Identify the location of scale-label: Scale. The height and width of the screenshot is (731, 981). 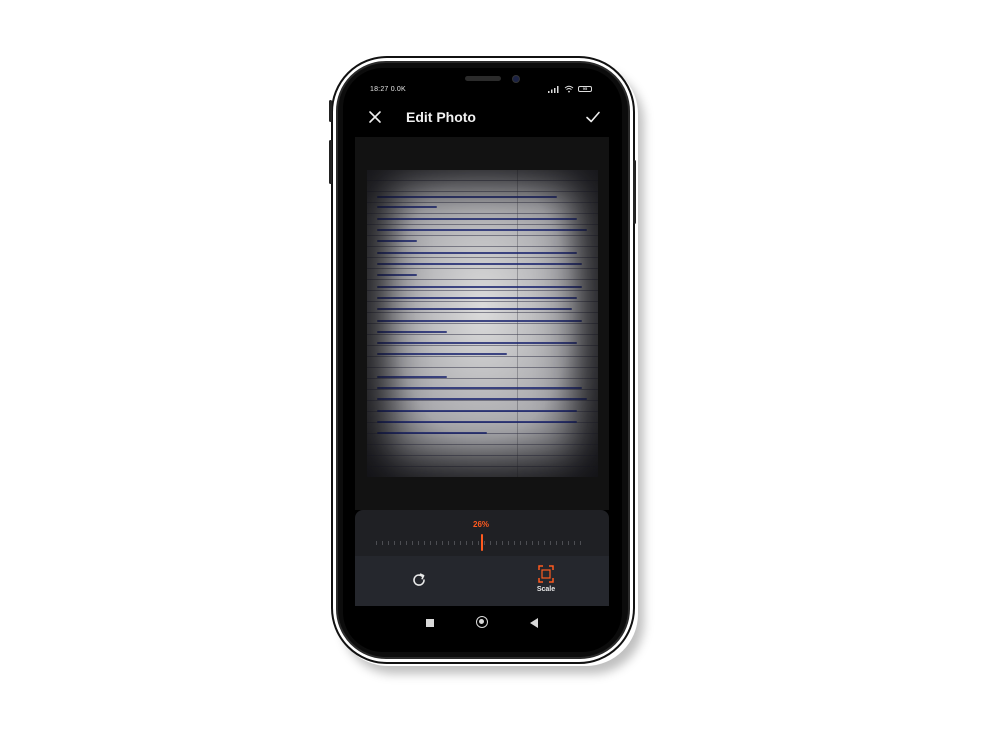
(546, 589).